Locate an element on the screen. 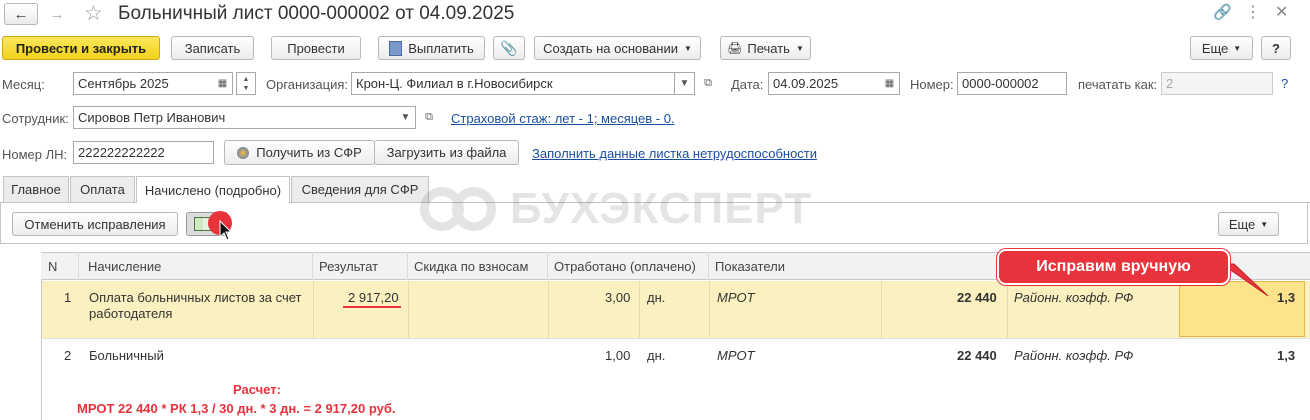 This screenshot has height=420, width=1310. tab-more-button: Еще ▼ is located at coordinates (1248, 224).